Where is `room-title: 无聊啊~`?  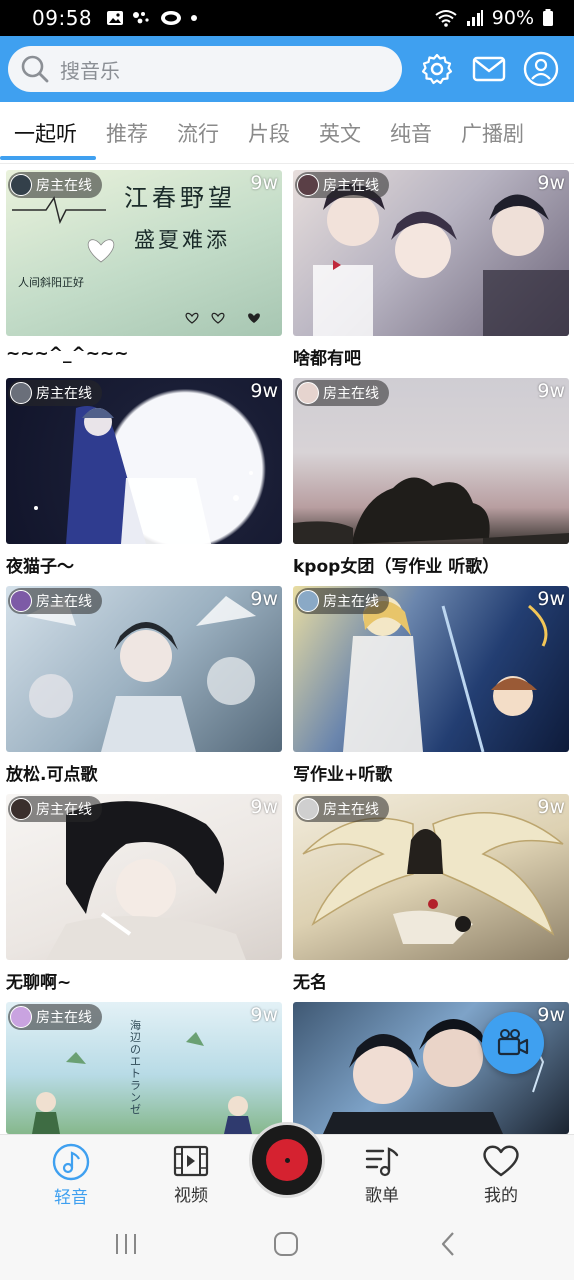 room-title: 无聊啊~ is located at coordinates (39, 982).